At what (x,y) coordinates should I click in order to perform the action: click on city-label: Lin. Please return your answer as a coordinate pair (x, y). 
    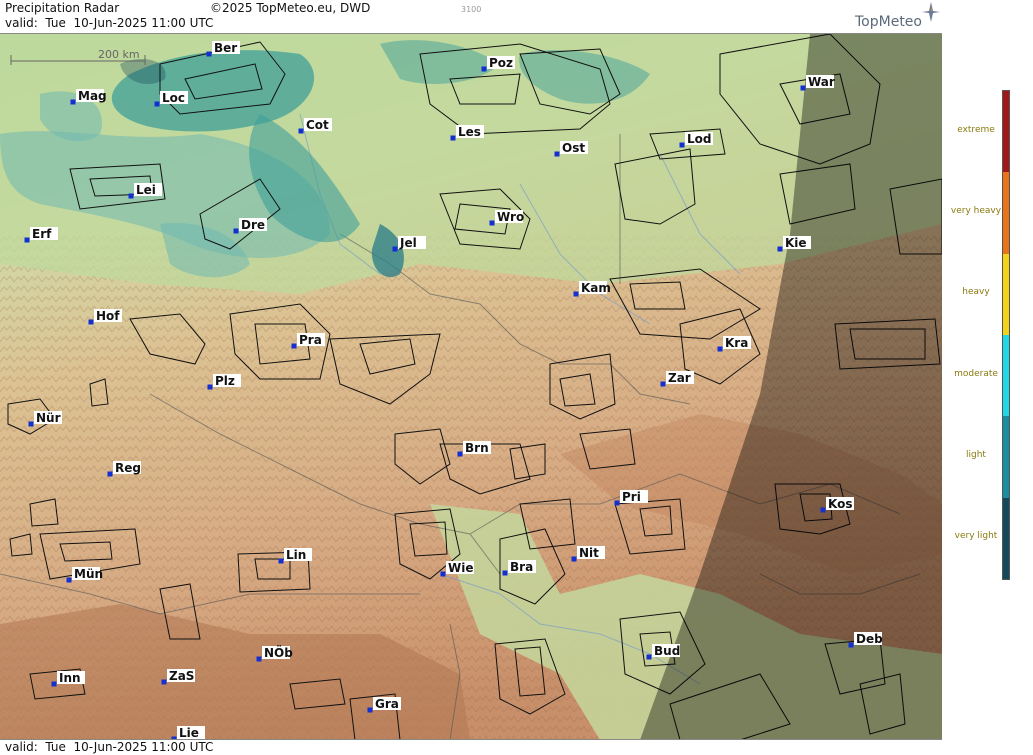
    Looking at the image, I should click on (296, 555).